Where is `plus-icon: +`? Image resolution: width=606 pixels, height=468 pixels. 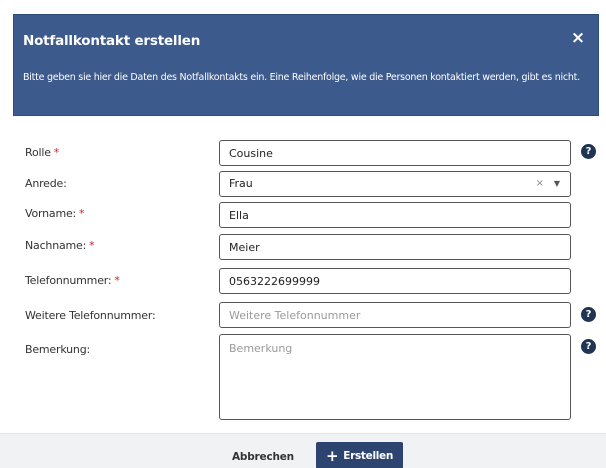 plus-icon: + is located at coordinates (332, 455).